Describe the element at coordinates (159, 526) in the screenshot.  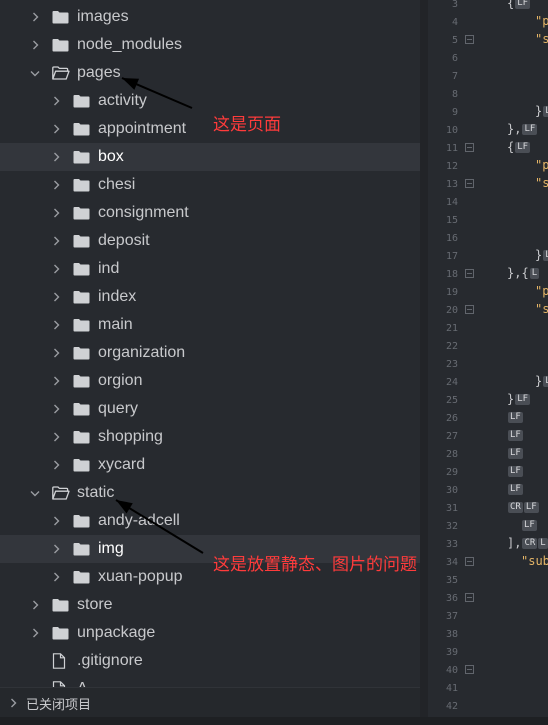
I see `annotation-arrow-static` at that location.